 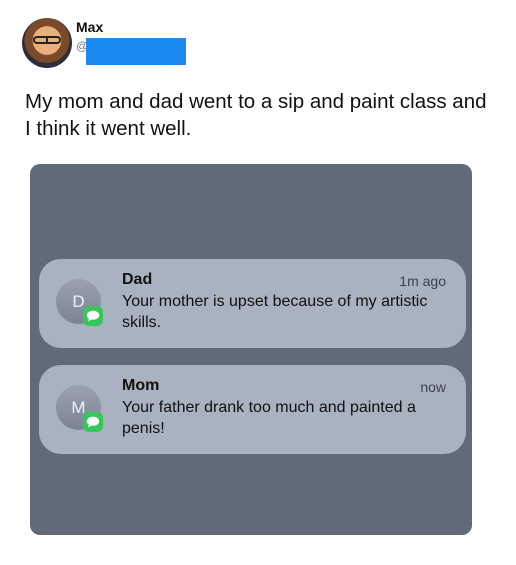 What do you see at coordinates (136, 51) in the screenshot?
I see `handle-redaction` at bounding box center [136, 51].